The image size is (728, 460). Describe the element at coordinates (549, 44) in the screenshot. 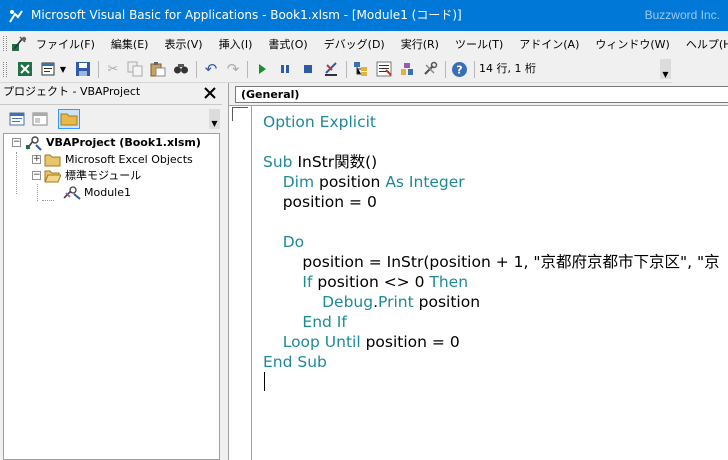

I see `menu-item: アドイン(A)` at that location.